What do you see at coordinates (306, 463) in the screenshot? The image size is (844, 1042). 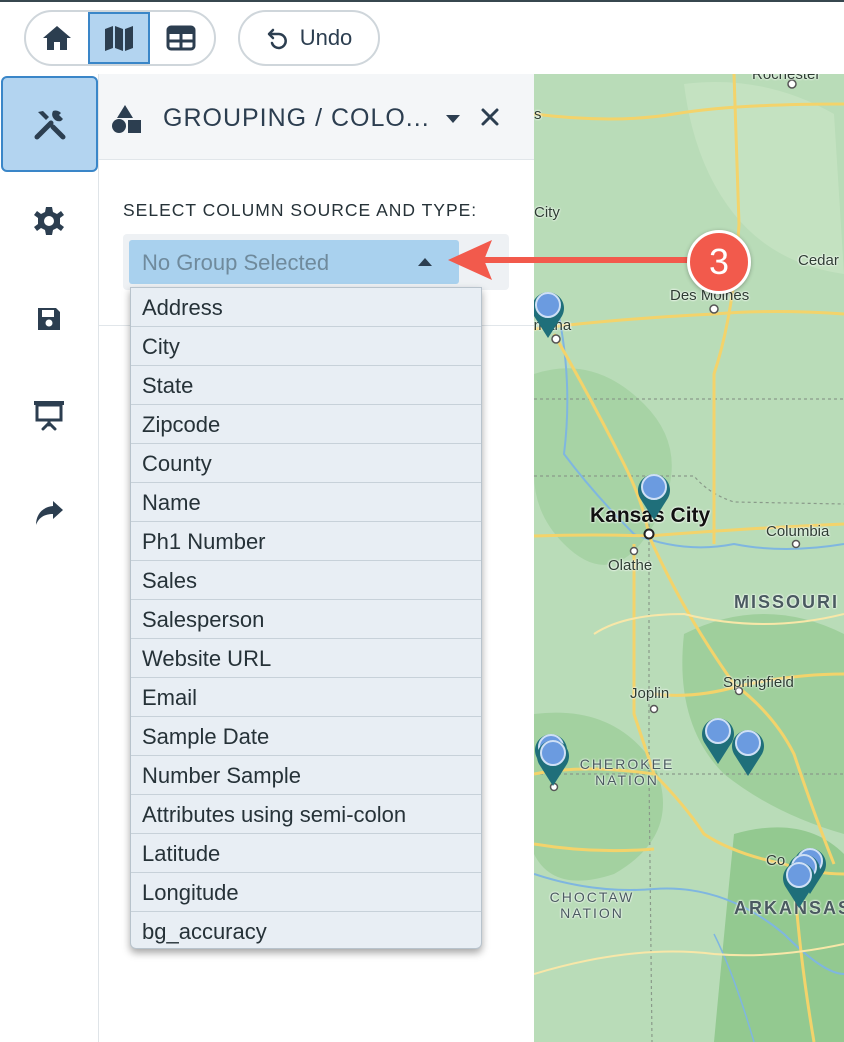 I see `dropdown-option: County` at bounding box center [306, 463].